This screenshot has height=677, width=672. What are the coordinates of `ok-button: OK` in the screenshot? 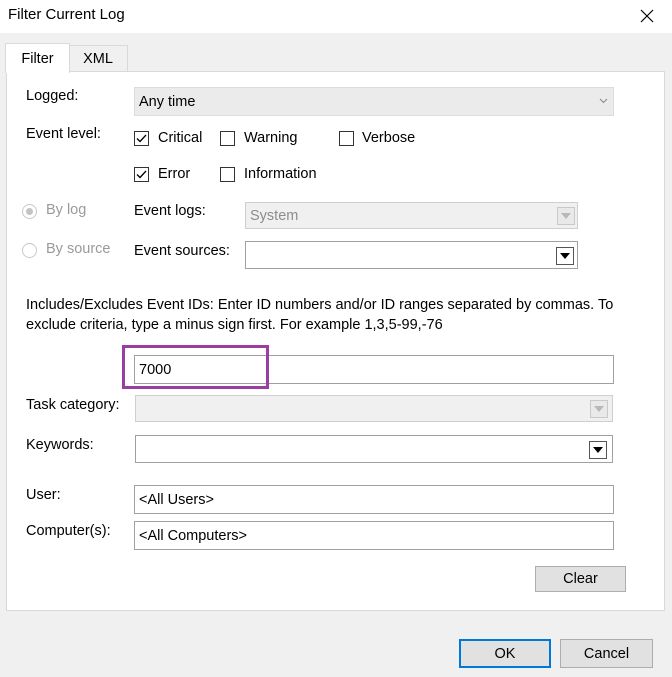 It's located at (505, 653).